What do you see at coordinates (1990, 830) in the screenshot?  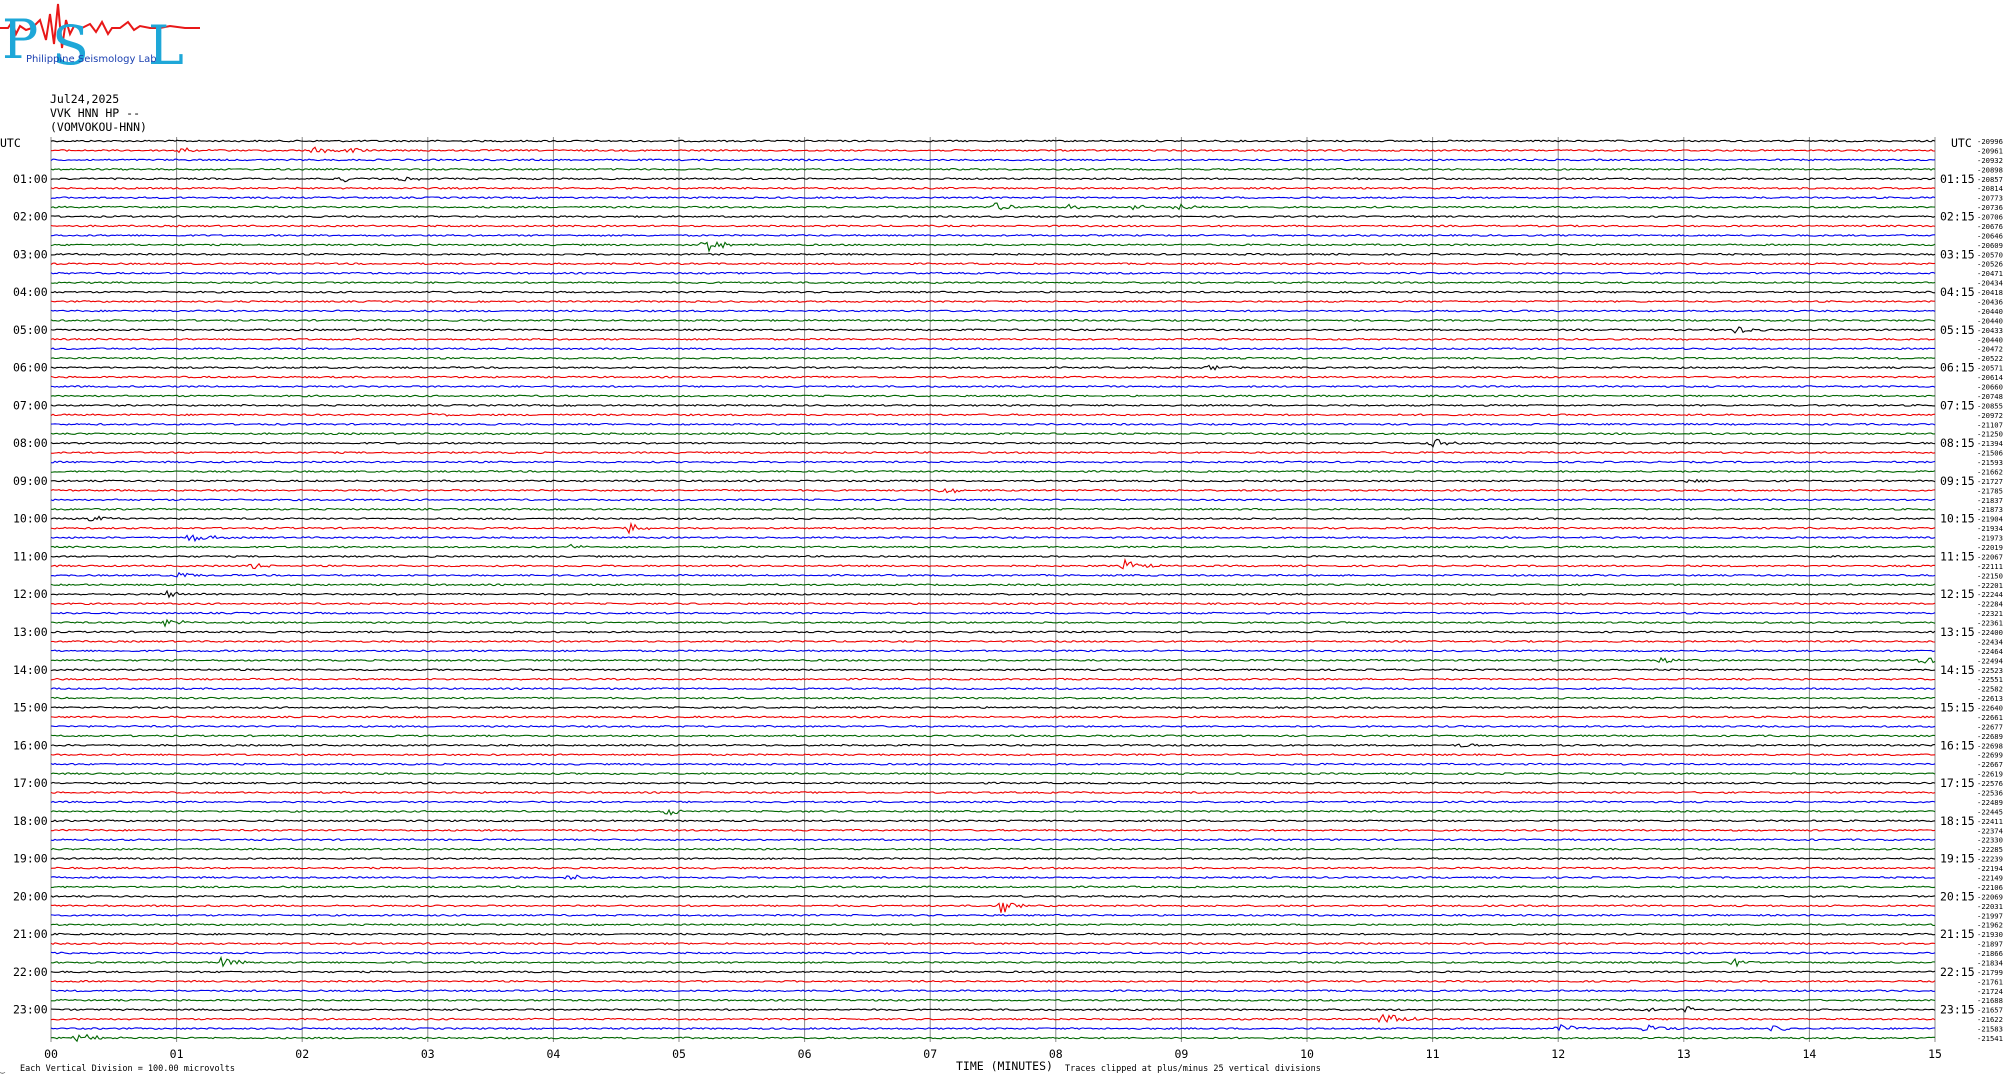 I see `row-offset-label: -22374` at bounding box center [1990, 830].